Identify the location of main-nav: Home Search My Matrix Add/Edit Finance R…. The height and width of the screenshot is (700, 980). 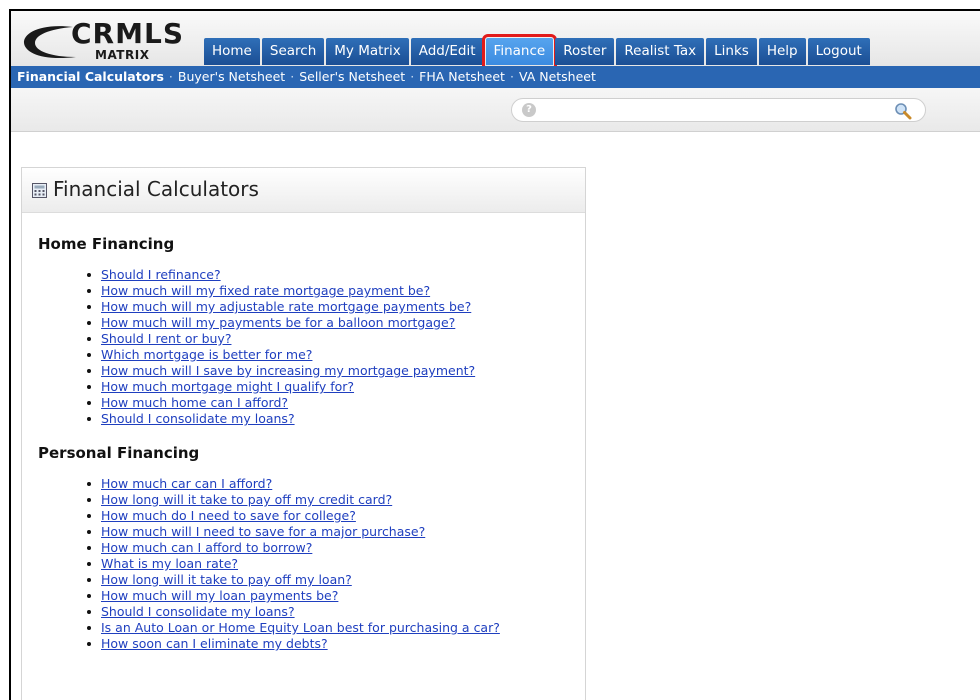
(538, 51).